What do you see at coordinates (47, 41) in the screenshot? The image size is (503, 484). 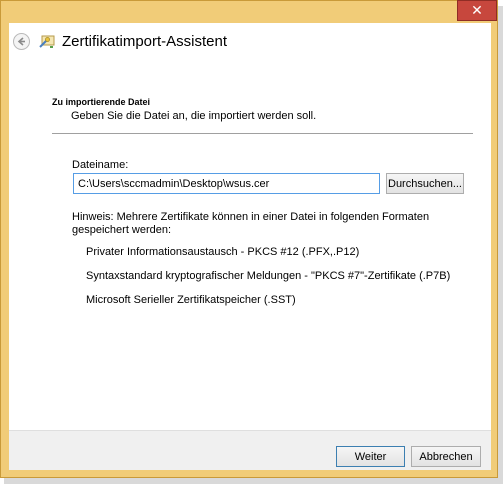 I see `certificate-wizard-icon` at bounding box center [47, 41].